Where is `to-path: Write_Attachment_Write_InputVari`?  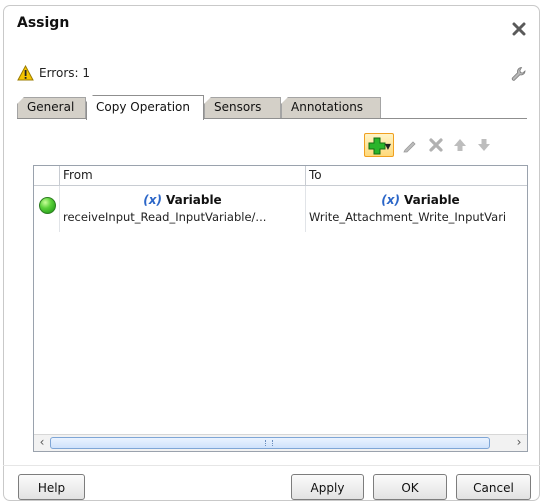
to-path: Write_Attachment_Write_InputVari is located at coordinates (408, 217).